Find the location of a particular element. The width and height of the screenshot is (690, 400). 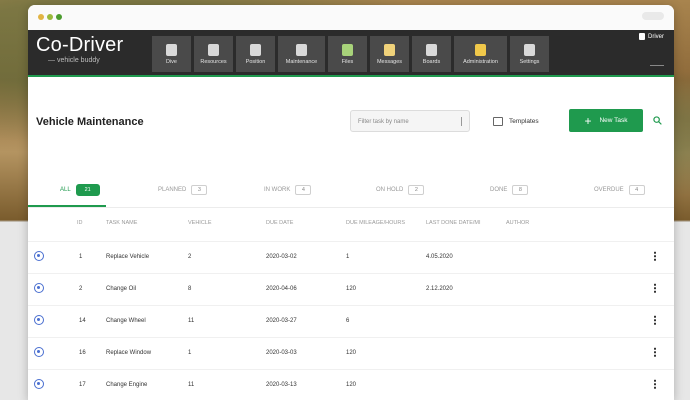

column-header: ID is located at coordinates (80, 223).